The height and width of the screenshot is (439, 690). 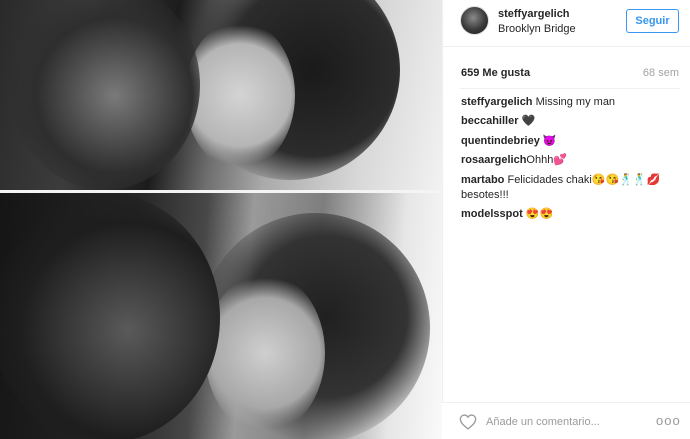 What do you see at coordinates (493, 160) in the screenshot?
I see `comment-username: rosaargelich` at bounding box center [493, 160].